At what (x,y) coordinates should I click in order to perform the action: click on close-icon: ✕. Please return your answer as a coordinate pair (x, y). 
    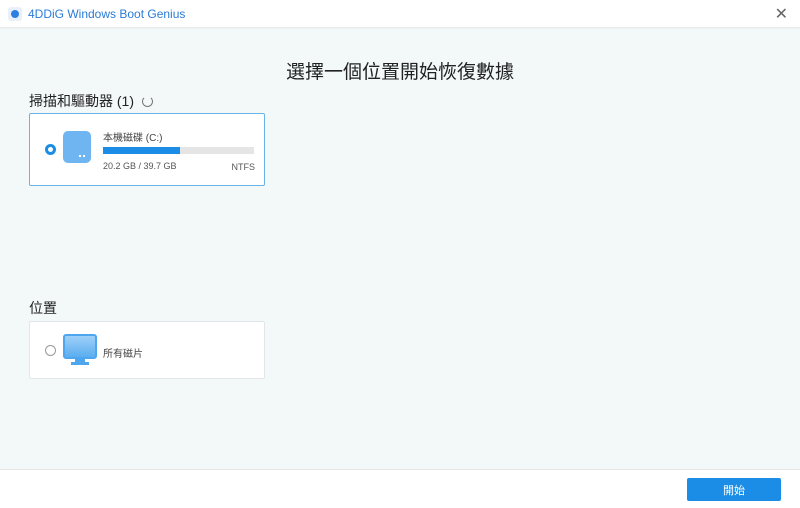
    Looking at the image, I should click on (781, 14).